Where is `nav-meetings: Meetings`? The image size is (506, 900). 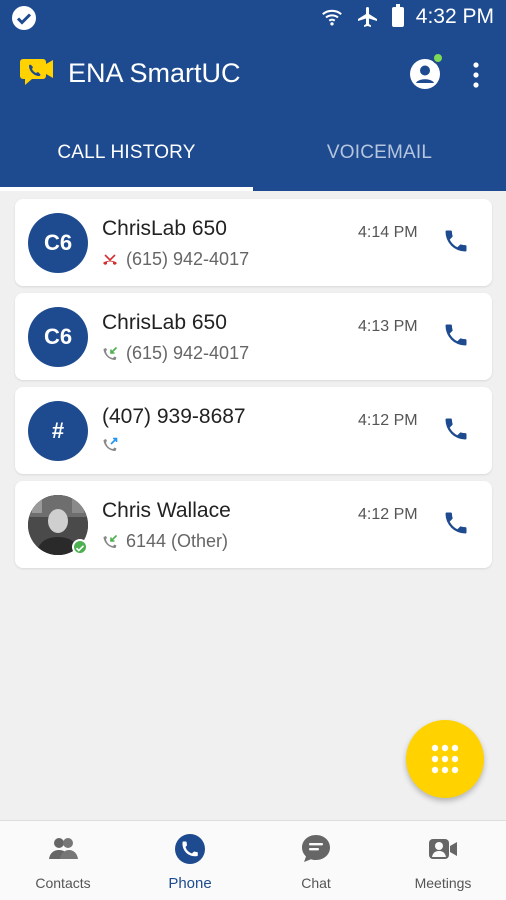
nav-meetings: Meetings is located at coordinates (443, 860).